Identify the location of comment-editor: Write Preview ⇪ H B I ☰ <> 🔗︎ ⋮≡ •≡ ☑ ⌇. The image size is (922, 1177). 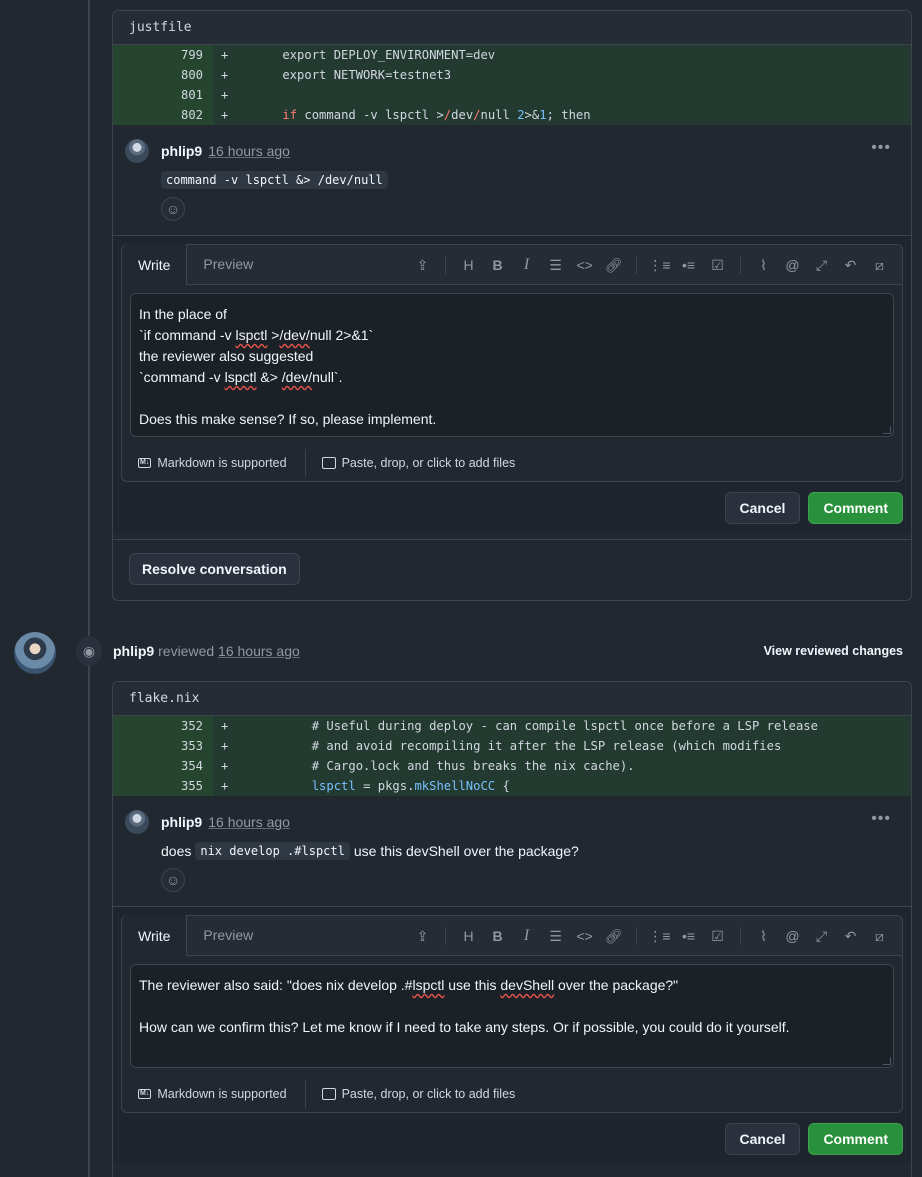
(512, 1014).